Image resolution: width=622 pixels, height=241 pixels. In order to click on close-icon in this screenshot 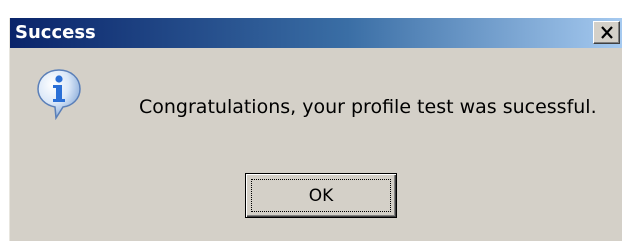, I will do `click(606, 32)`.